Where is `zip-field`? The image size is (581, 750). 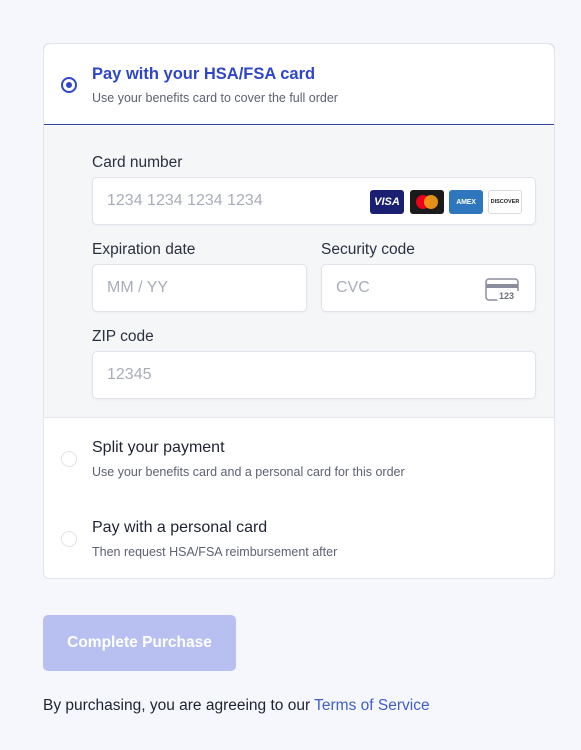
zip-field is located at coordinates (314, 375).